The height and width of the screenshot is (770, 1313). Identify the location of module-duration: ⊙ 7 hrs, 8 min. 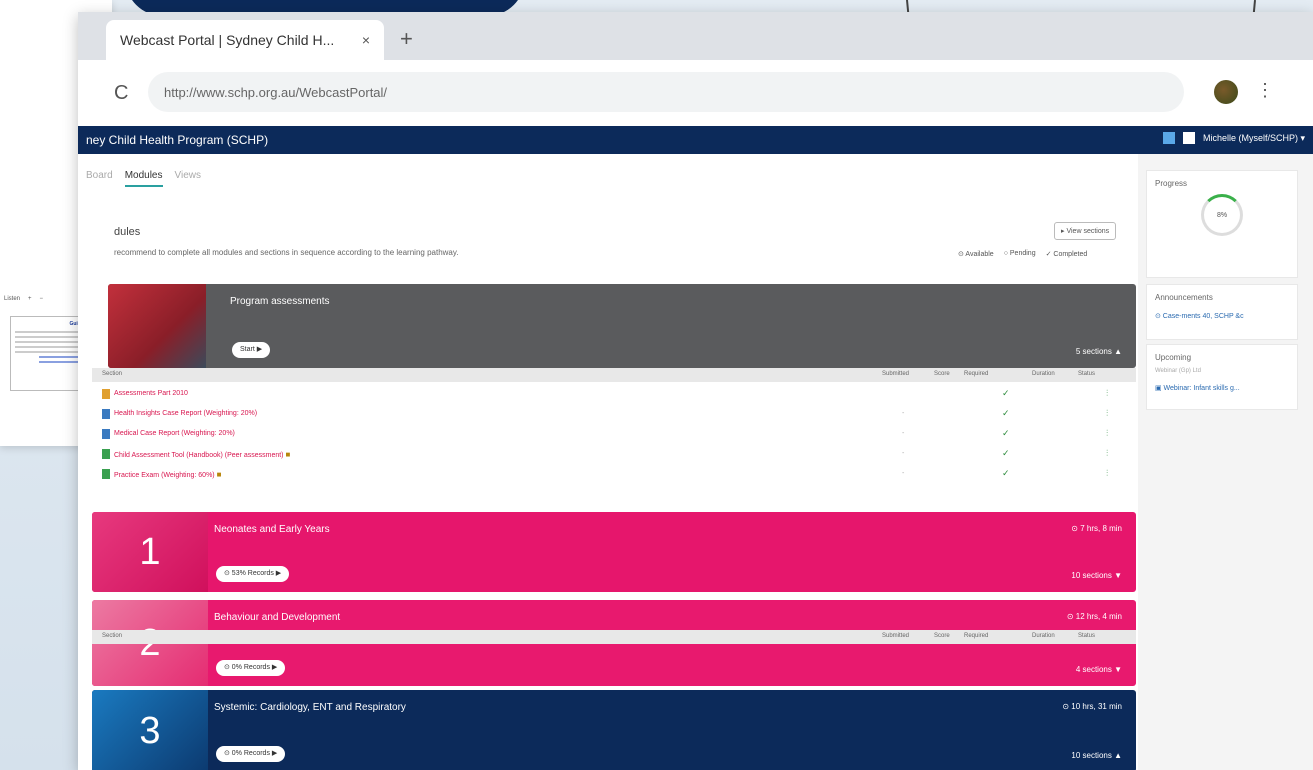
(1096, 528).